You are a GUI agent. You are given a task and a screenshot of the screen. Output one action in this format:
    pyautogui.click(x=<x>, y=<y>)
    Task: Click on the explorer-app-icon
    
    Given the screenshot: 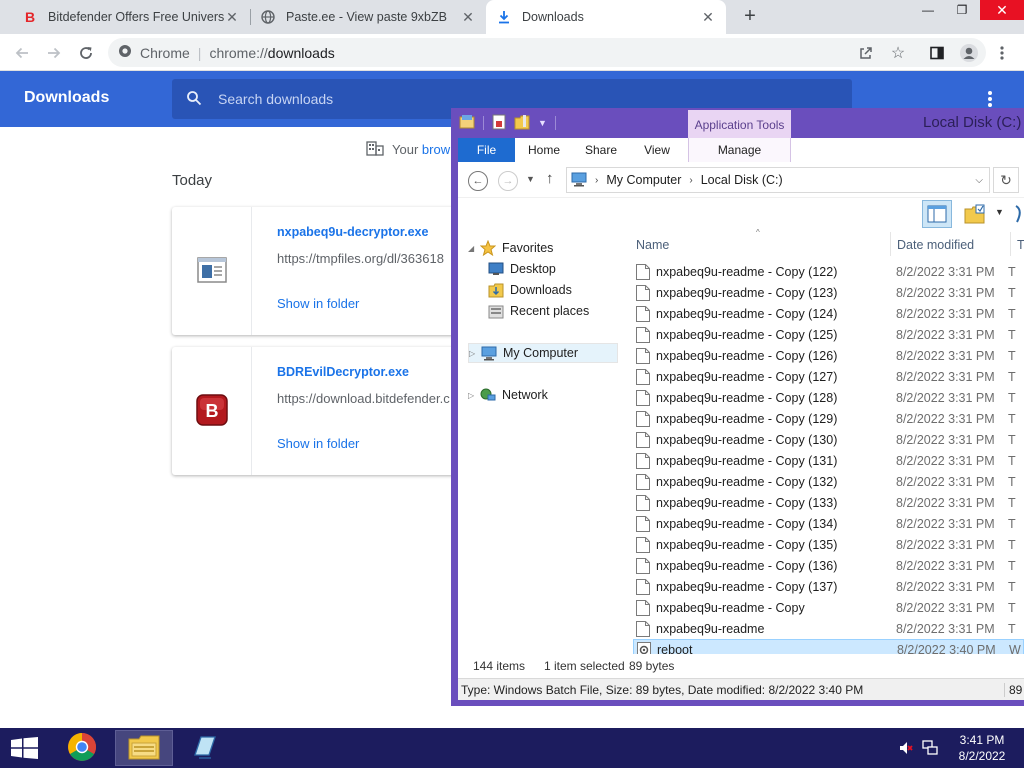 What is the action you would take?
    pyautogui.click(x=467, y=123)
    